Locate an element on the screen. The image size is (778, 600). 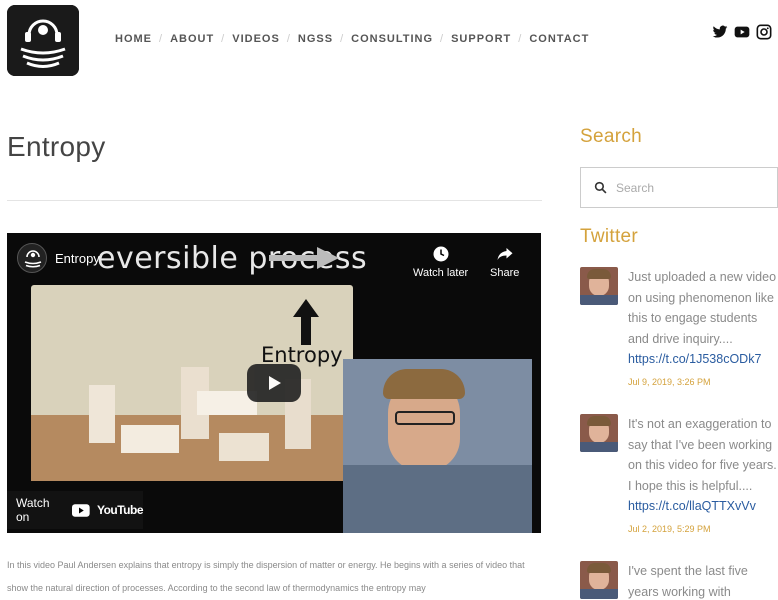
watch-later-label: Watch later is located at coordinates (441, 273).